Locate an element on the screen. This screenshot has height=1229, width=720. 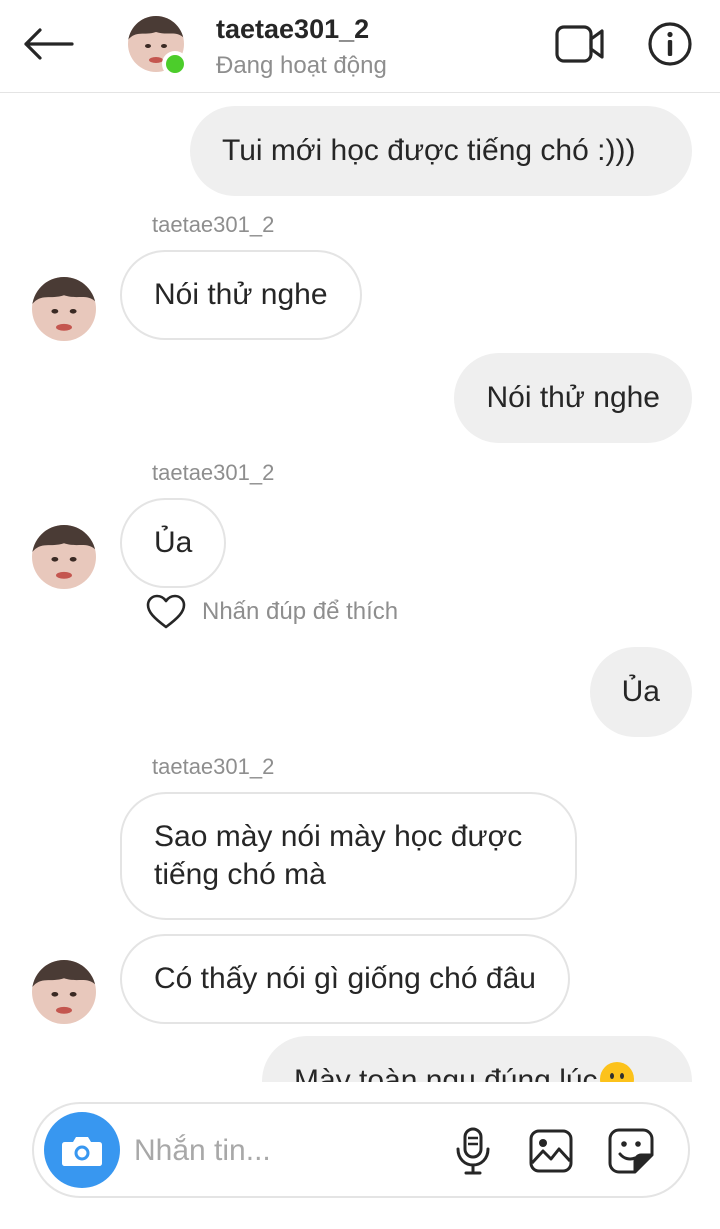
voice-message-button is located at coordinates (473, 1151).